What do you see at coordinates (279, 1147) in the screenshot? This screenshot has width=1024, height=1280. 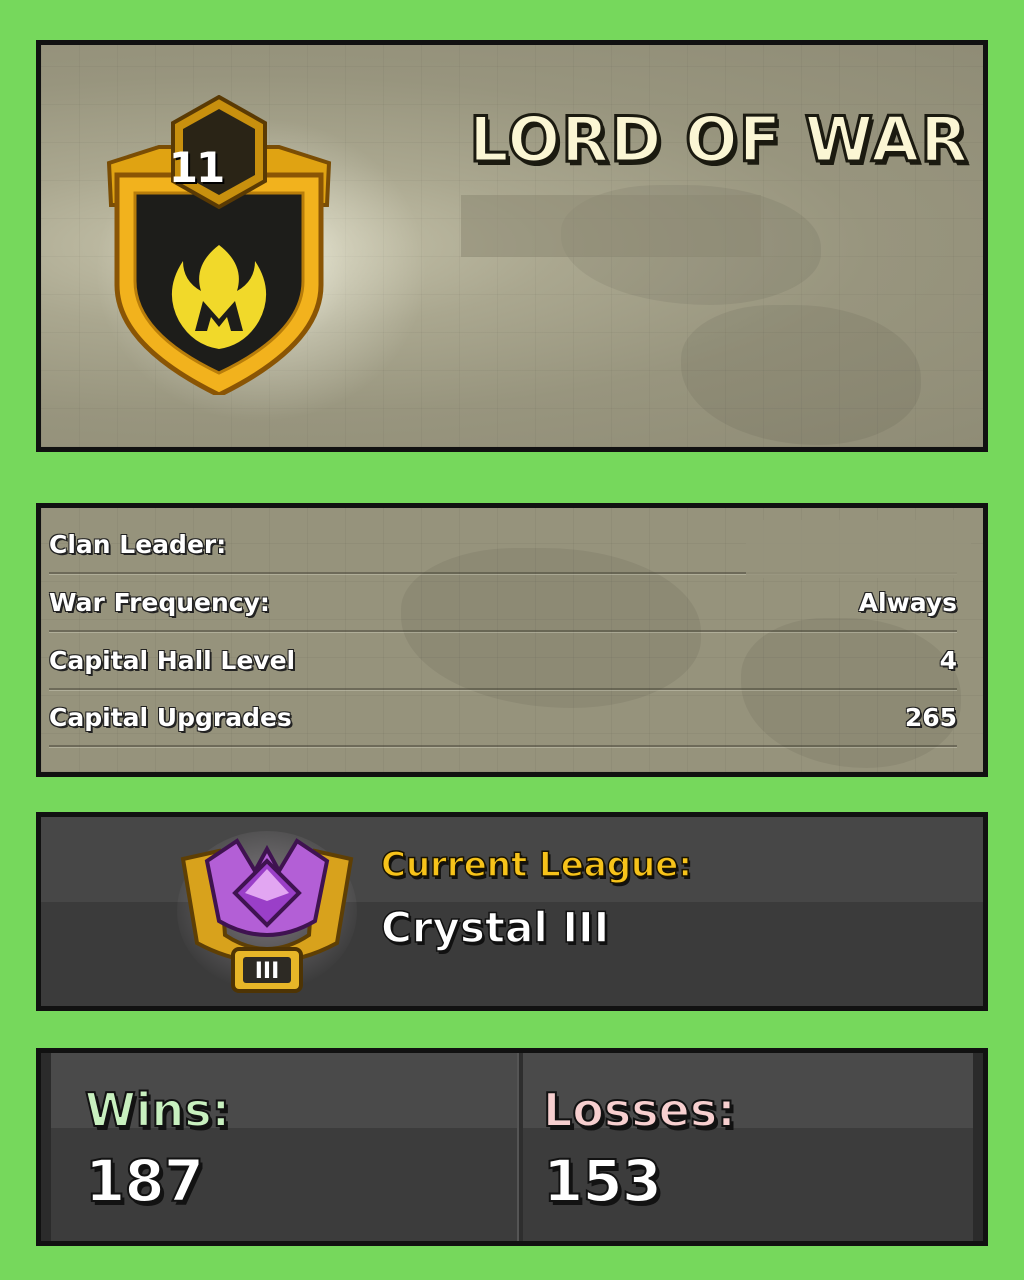 I see `wins-cell: Wins: 187` at bounding box center [279, 1147].